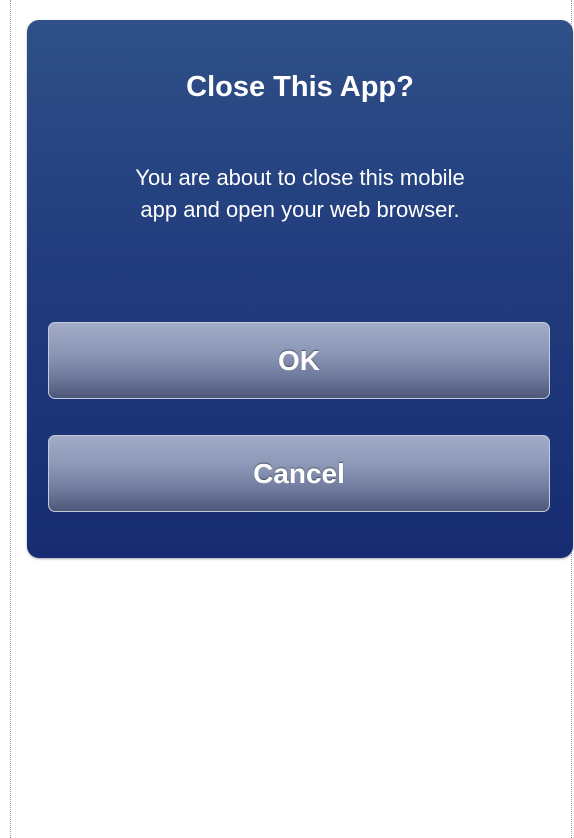 The height and width of the screenshot is (838, 574). What do you see at coordinates (300, 209) in the screenshot?
I see `dialog-message-line-2: app and open your web browser.` at bounding box center [300, 209].